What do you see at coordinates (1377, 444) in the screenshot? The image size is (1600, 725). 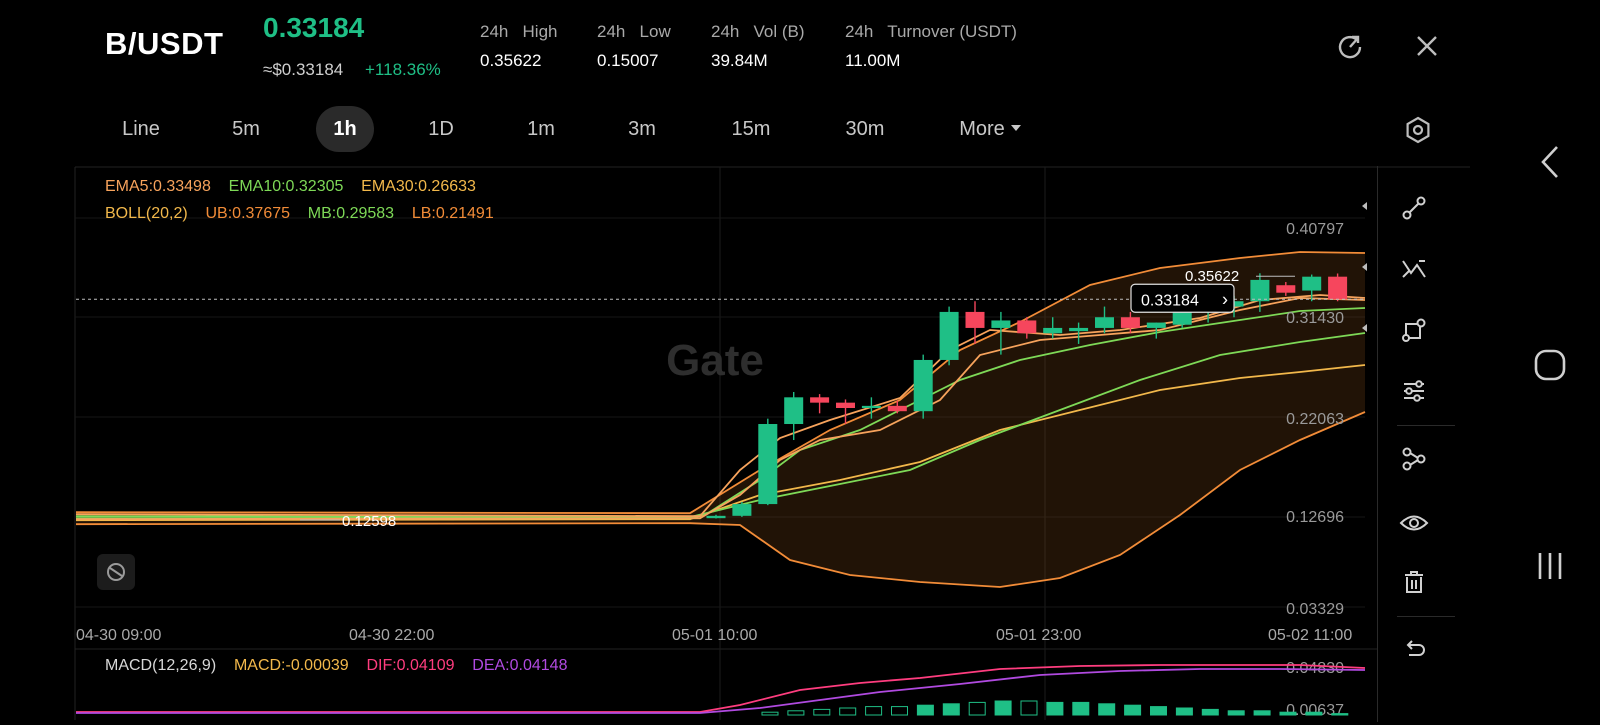 I see `toolbar-divider` at bounding box center [1377, 444].